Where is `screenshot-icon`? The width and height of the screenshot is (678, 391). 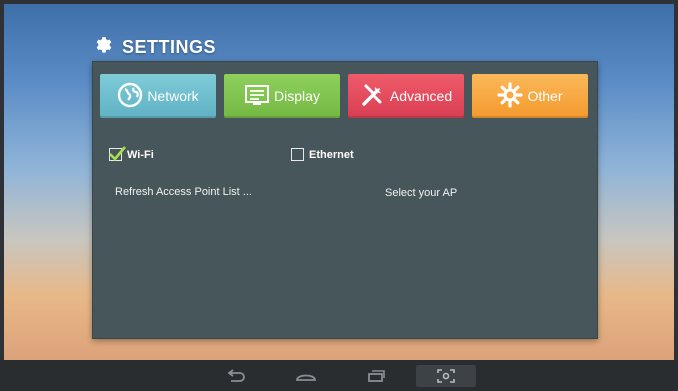
screenshot-icon is located at coordinates (446, 376).